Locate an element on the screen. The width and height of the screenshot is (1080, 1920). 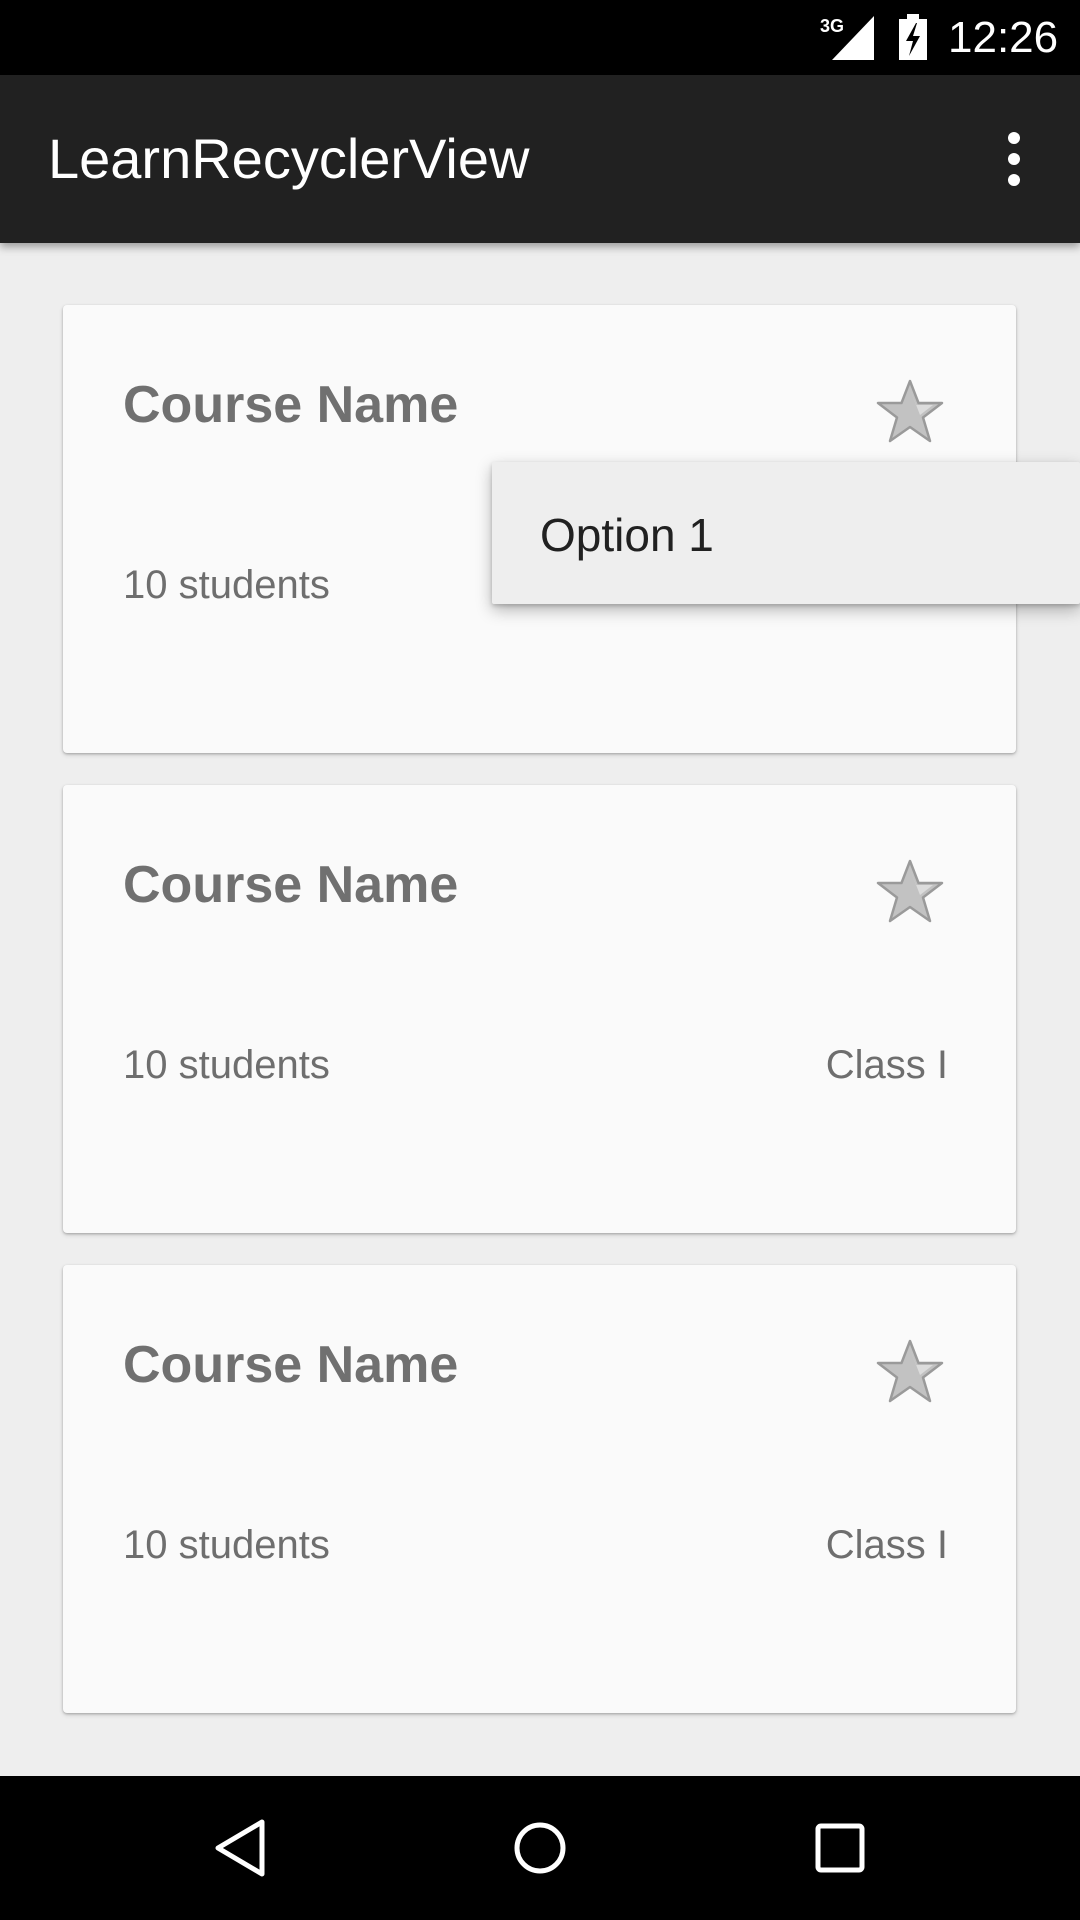
navigation-bar is located at coordinates (540, 1848).